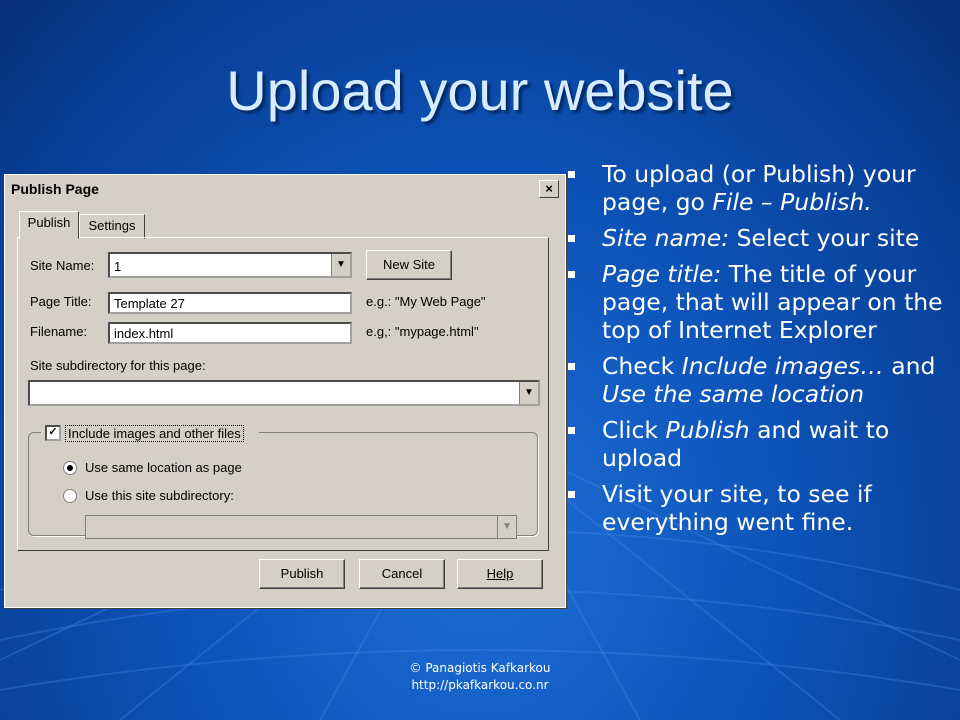 Image resolution: width=960 pixels, height=720 pixels. What do you see at coordinates (230, 303) in the screenshot?
I see `page-title-input: Template 27` at bounding box center [230, 303].